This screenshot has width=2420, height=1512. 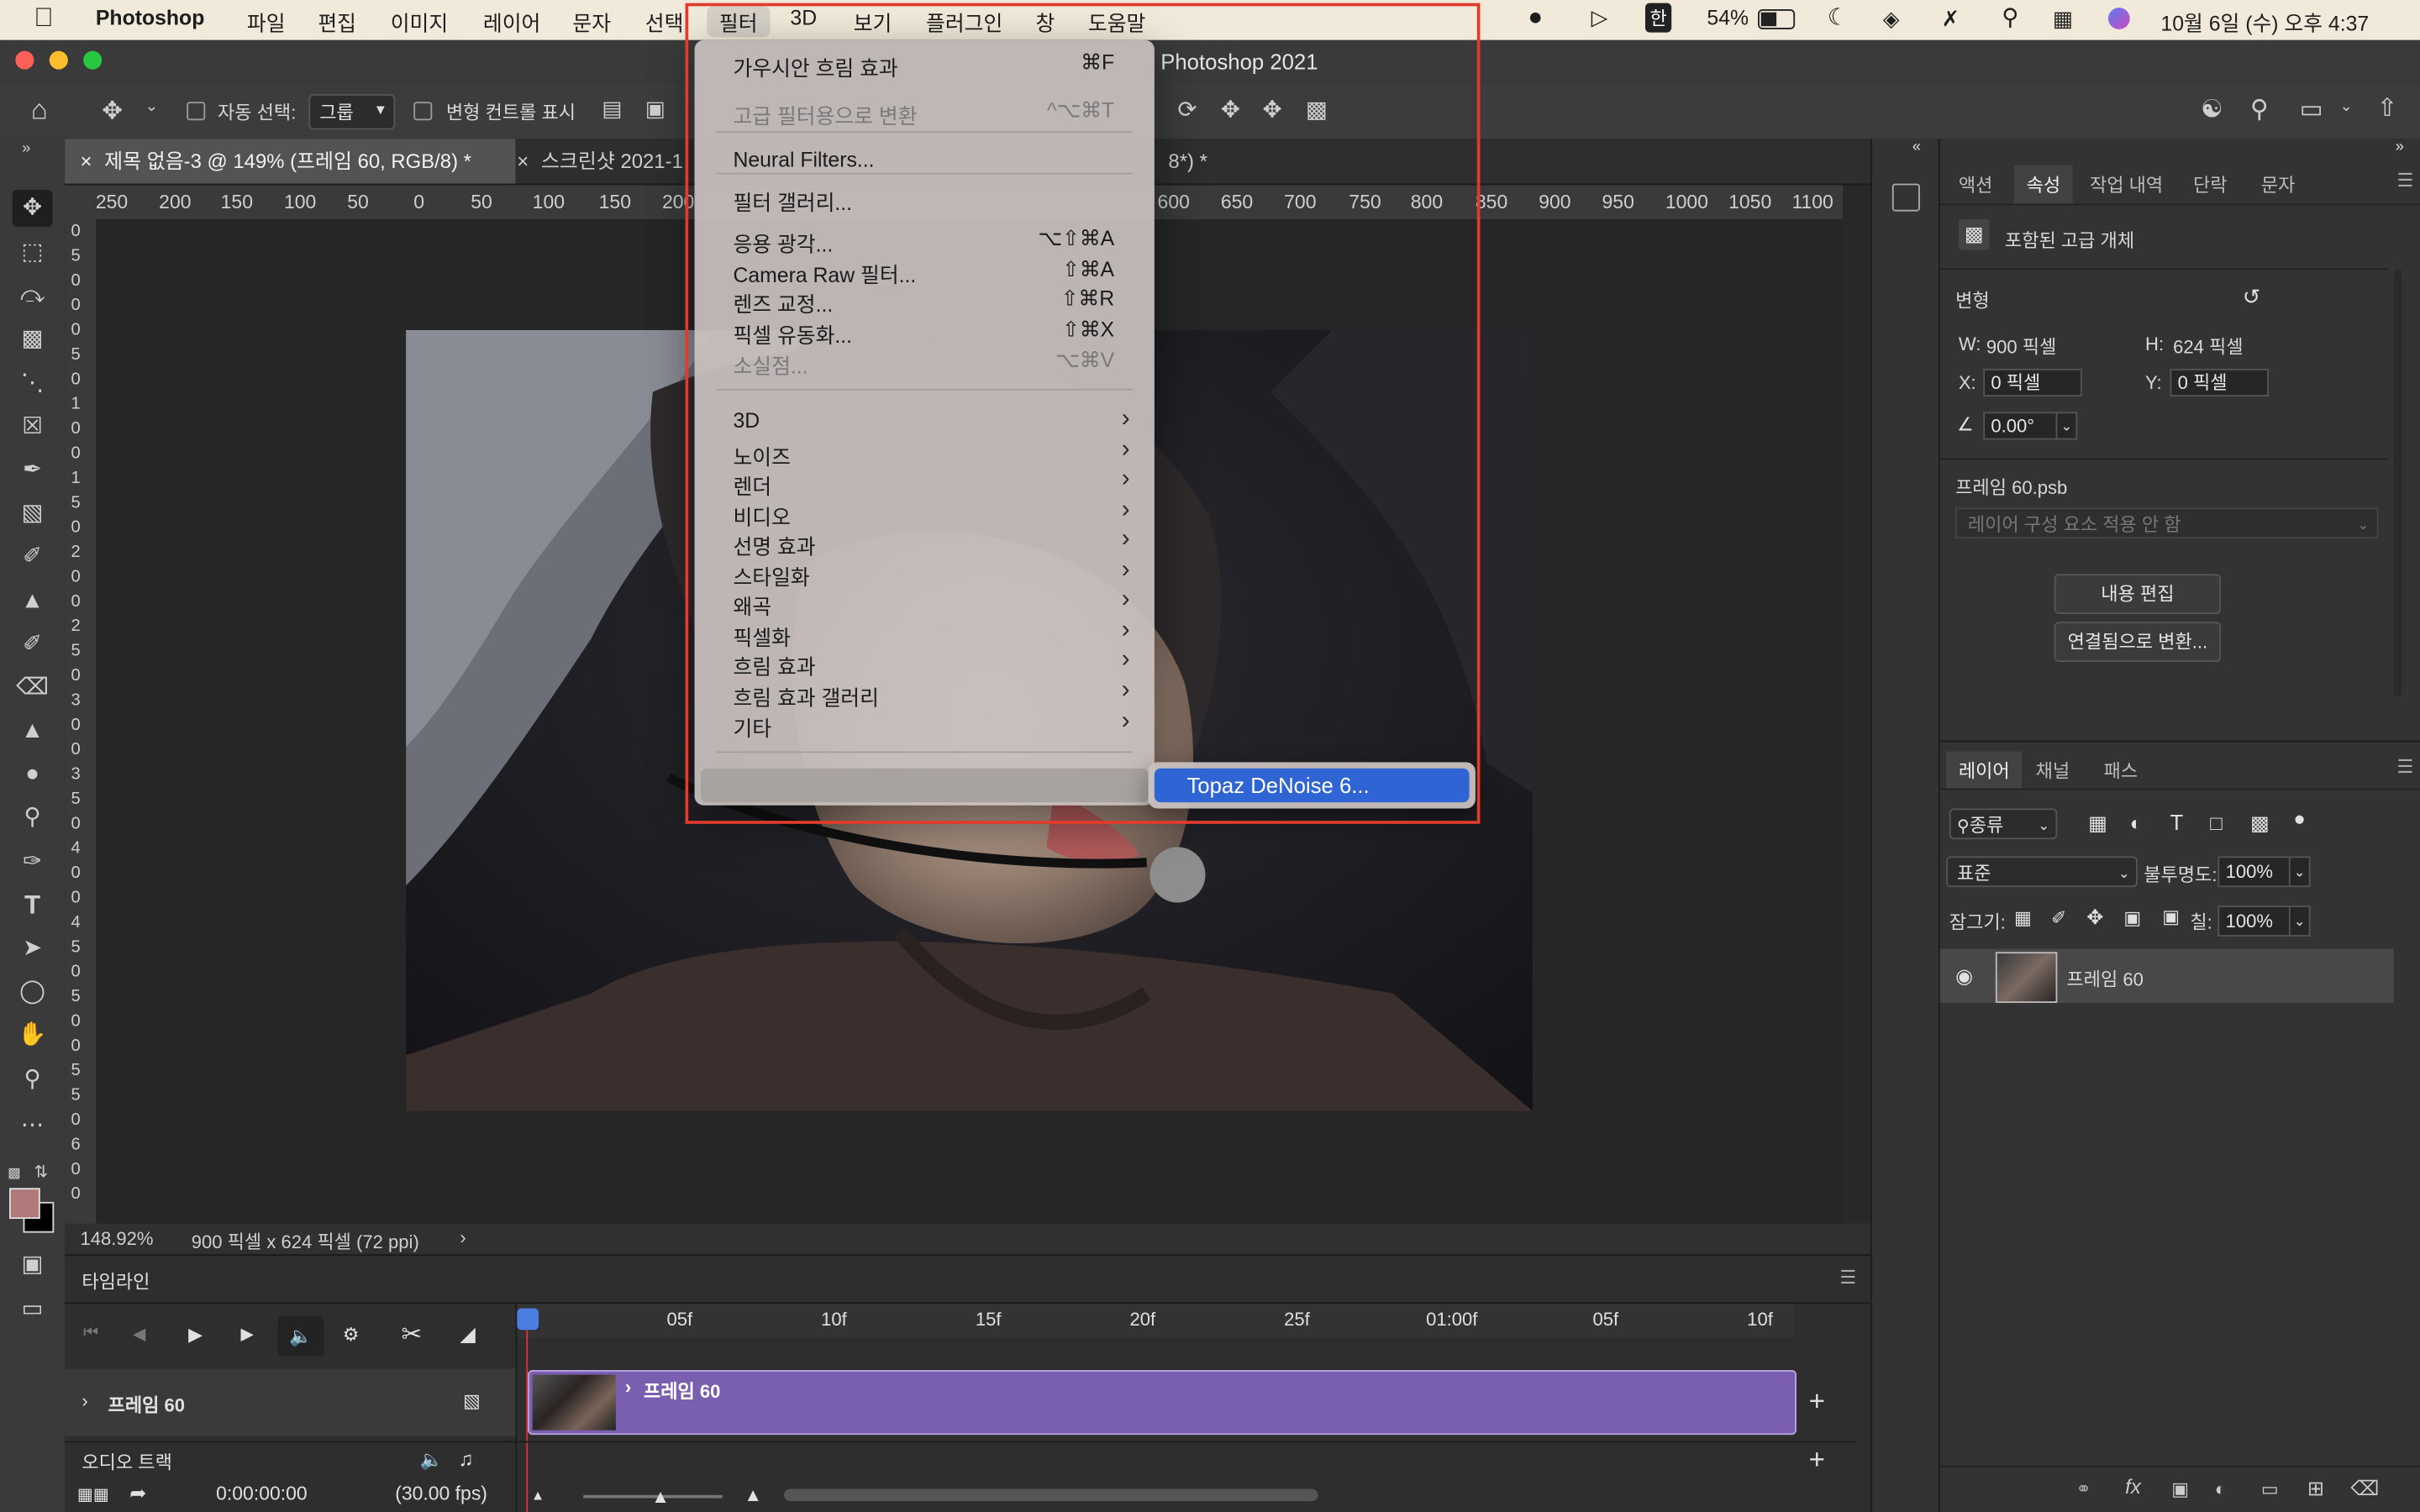 I want to click on menu-file: 파일, so click(x=266, y=21).